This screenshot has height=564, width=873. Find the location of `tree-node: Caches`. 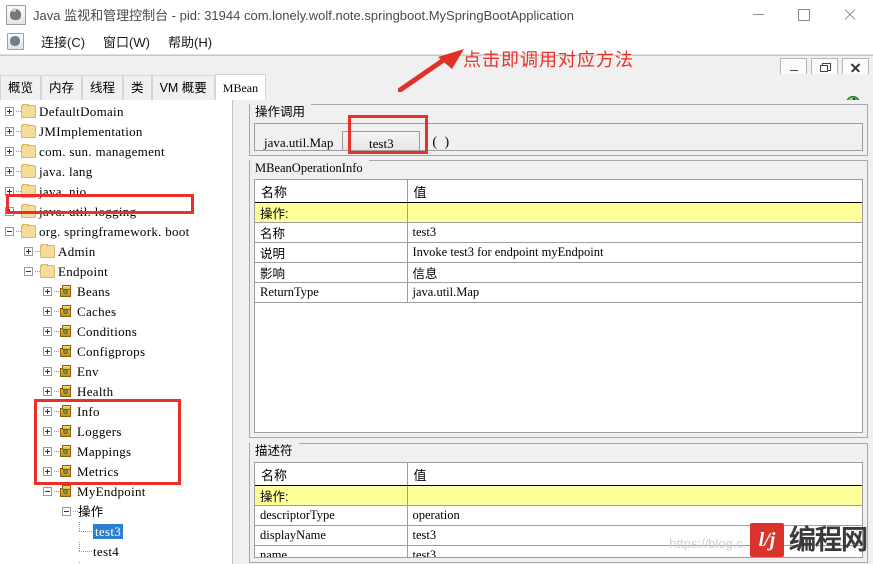

tree-node: Caches is located at coordinates (116, 312).